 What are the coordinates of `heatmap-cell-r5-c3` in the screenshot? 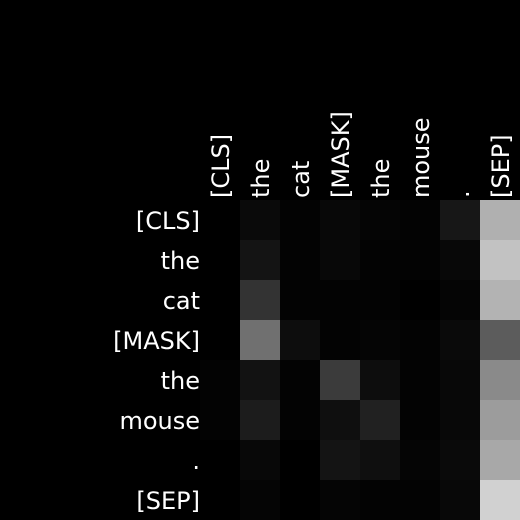 It's located at (340, 420).